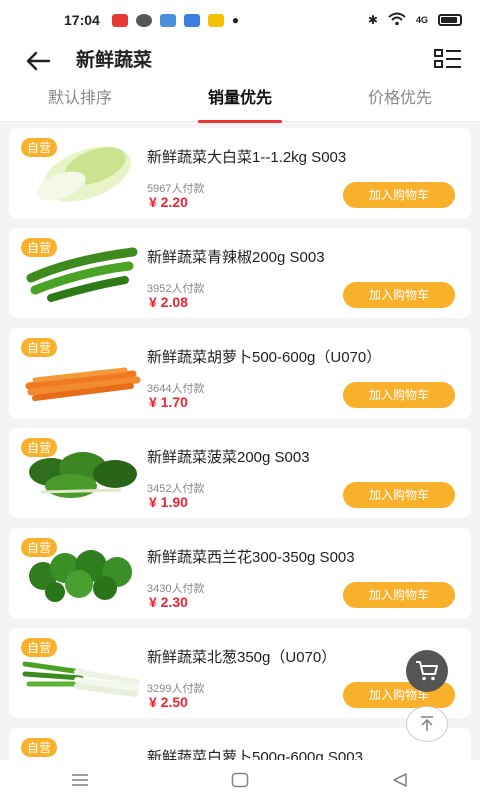  Describe the element at coordinates (251, 557) in the screenshot. I see `product-title: 新鲜蔬菜西兰花300-350g S003` at that location.